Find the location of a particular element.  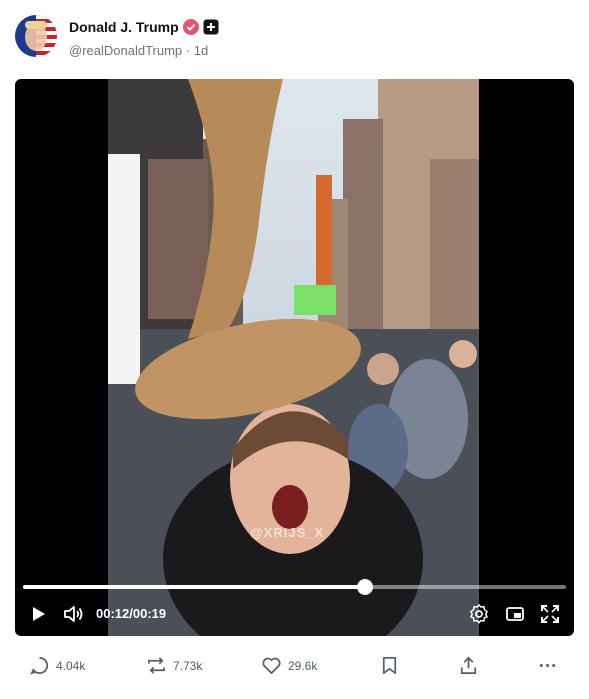

heart-icon is located at coordinates (271, 665).